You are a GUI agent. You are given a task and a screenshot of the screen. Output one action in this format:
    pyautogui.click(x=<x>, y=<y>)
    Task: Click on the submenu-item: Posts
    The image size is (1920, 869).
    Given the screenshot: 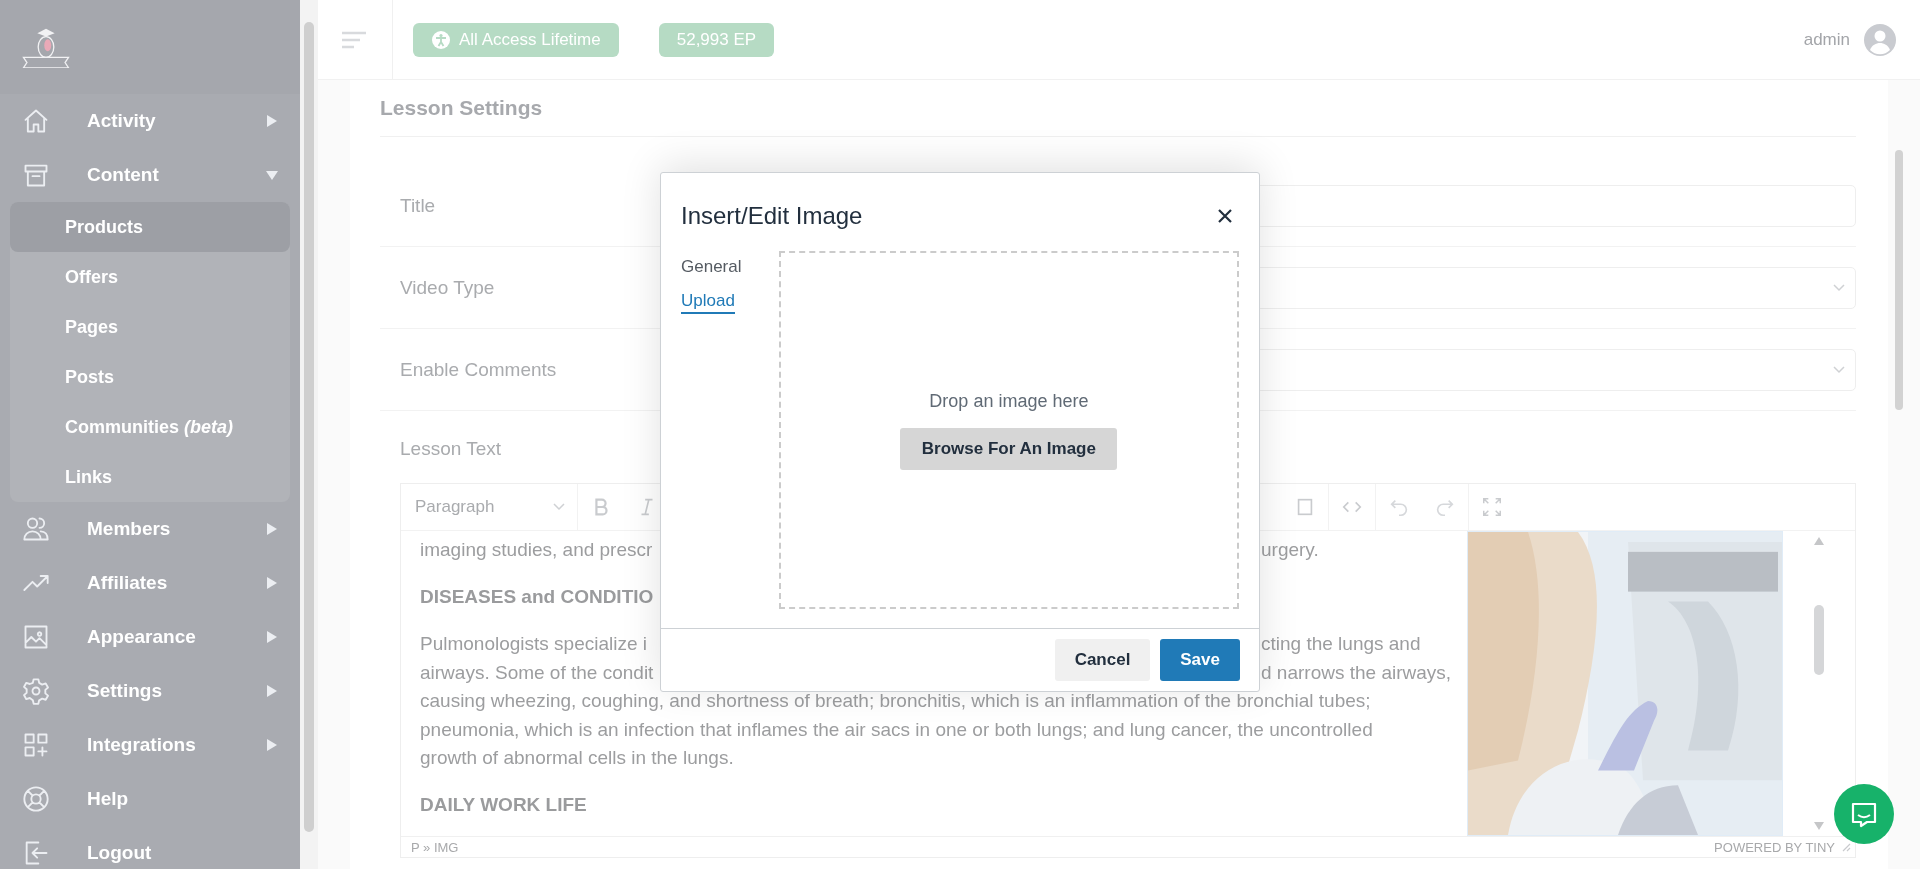 What is the action you would take?
    pyautogui.click(x=150, y=377)
    